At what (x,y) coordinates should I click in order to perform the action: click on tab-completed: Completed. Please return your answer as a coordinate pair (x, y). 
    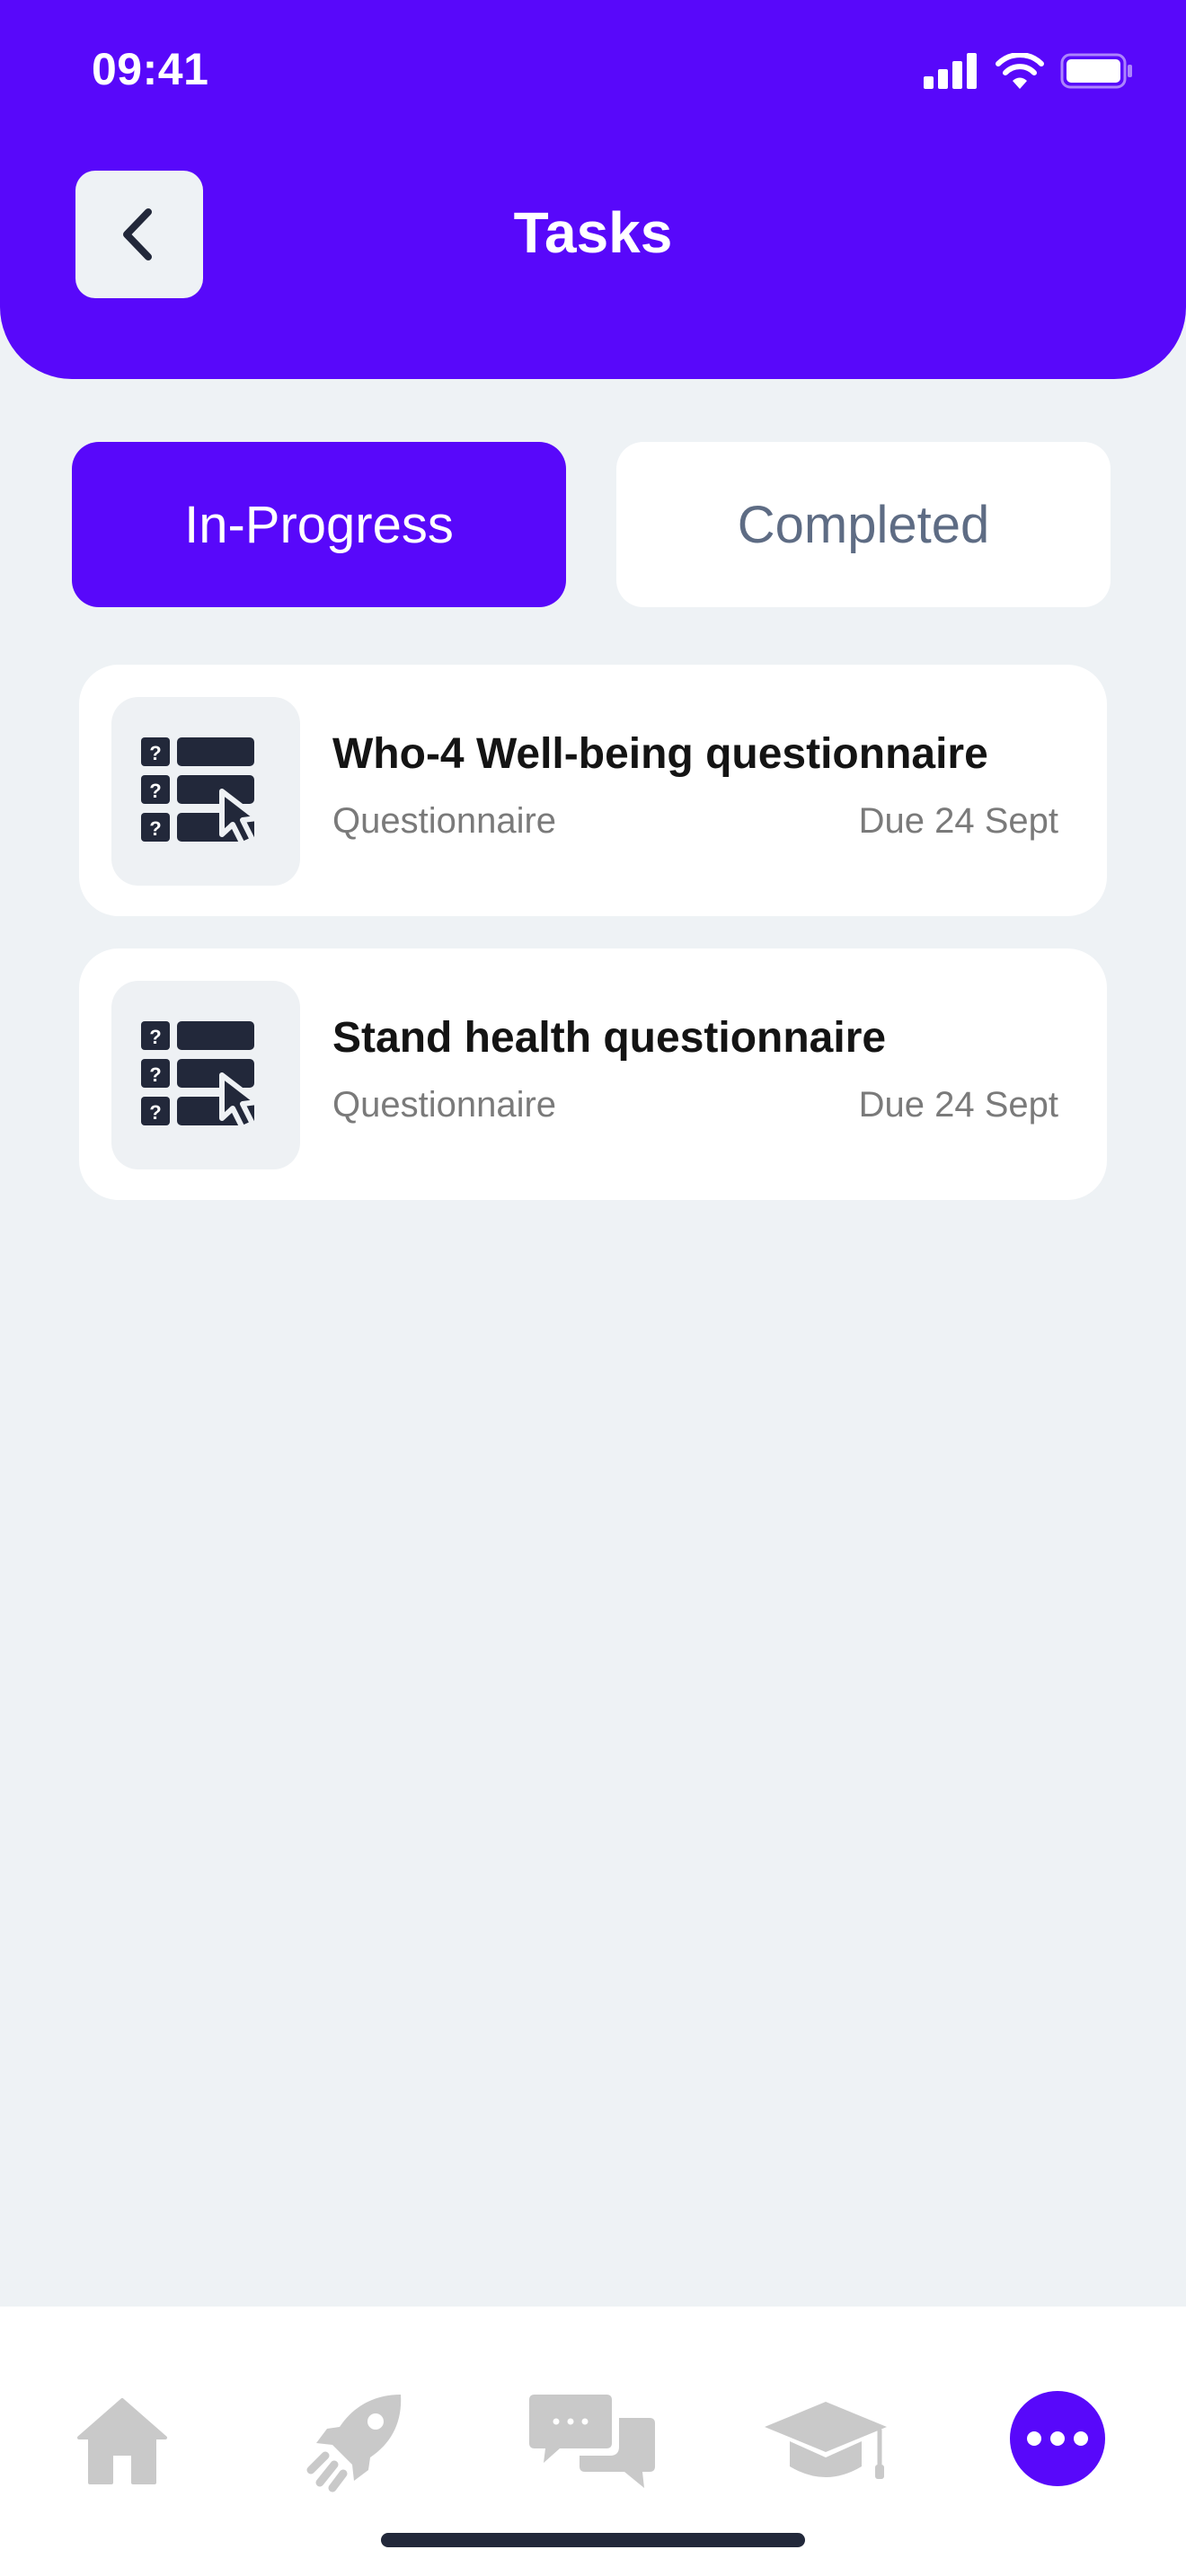
    Looking at the image, I should click on (863, 524).